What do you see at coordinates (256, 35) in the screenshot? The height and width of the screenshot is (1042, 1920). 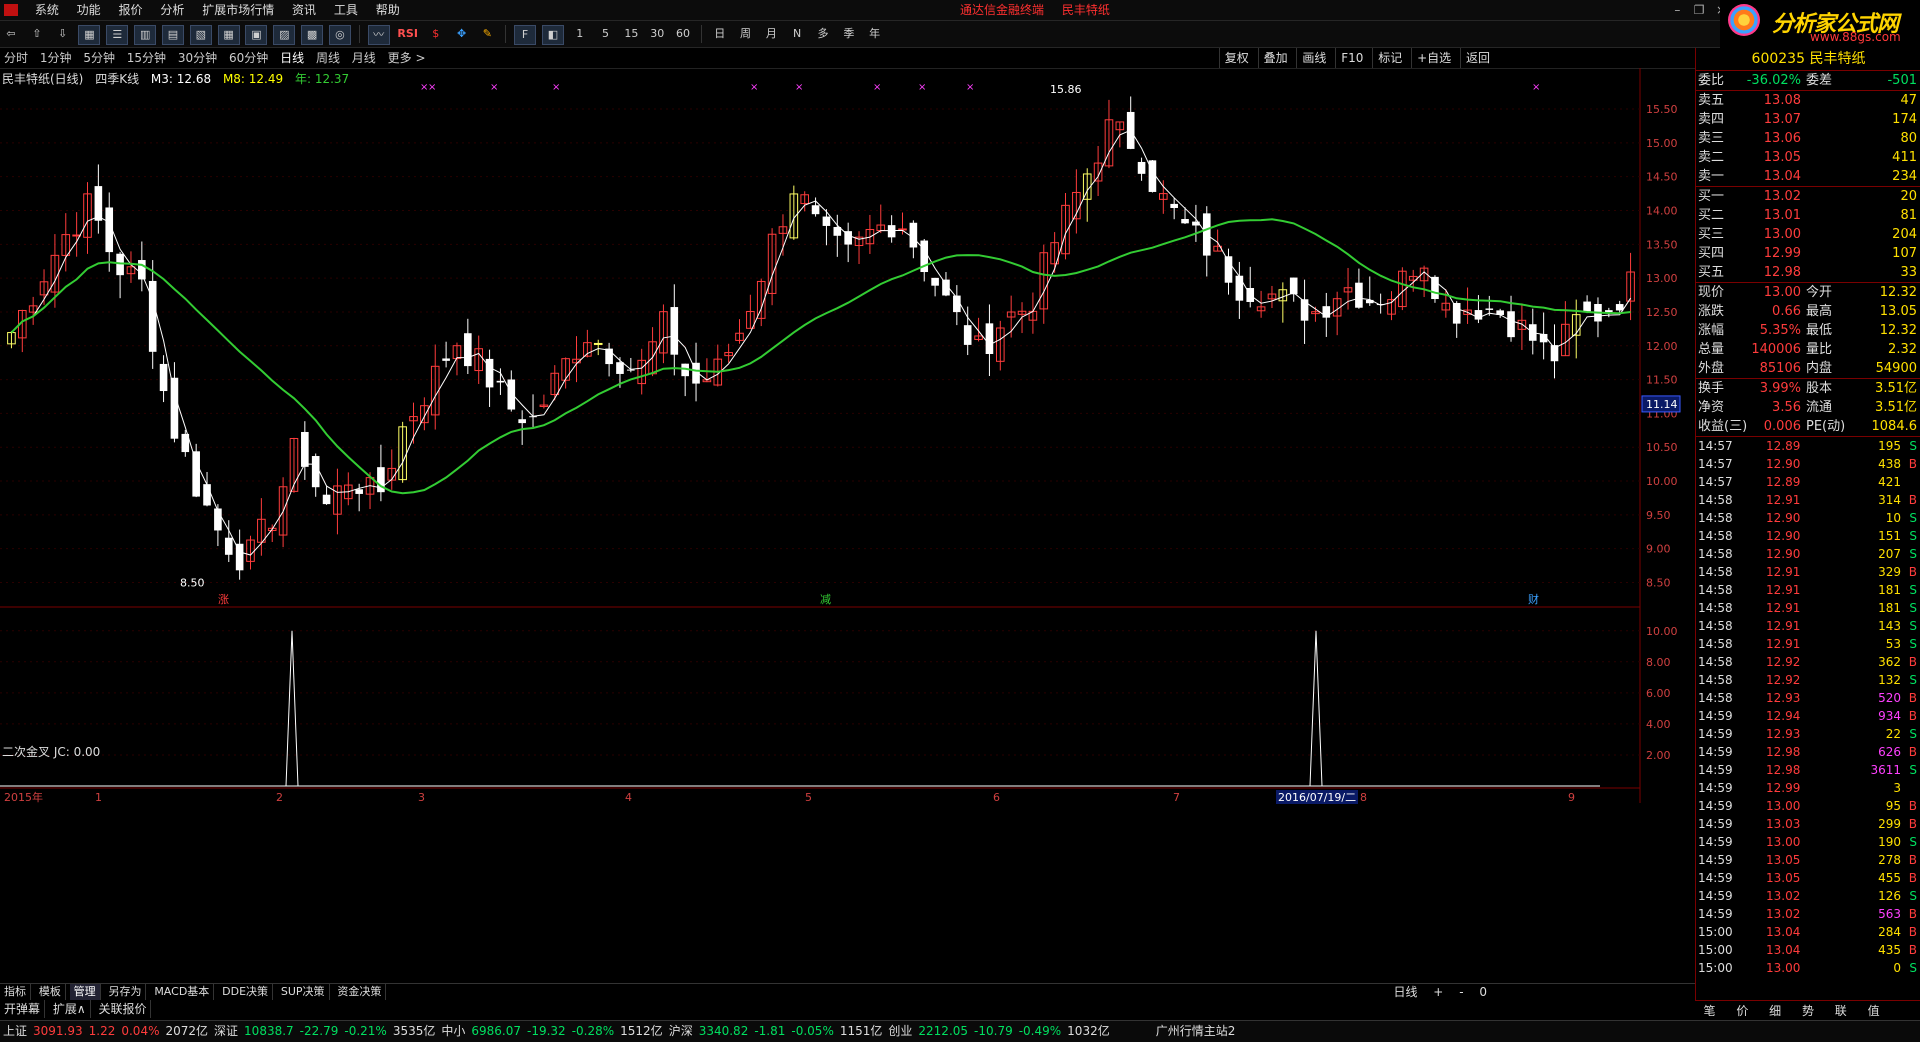 I see `calendar-icon: ▣` at bounding box center [256, 35].